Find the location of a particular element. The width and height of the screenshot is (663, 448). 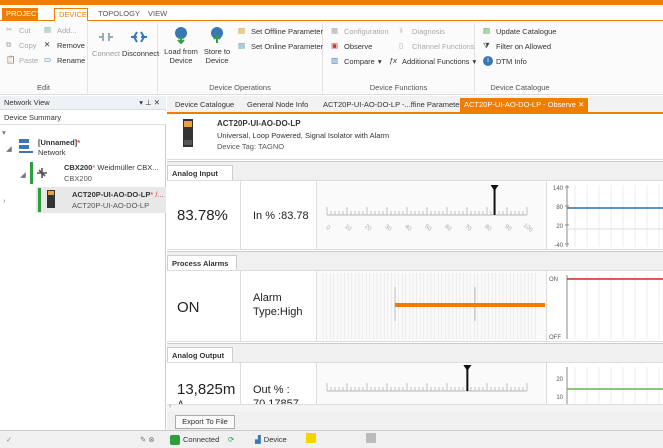

tab-device-catalogue: Device Catalogue is located at coordinates (204, 105).